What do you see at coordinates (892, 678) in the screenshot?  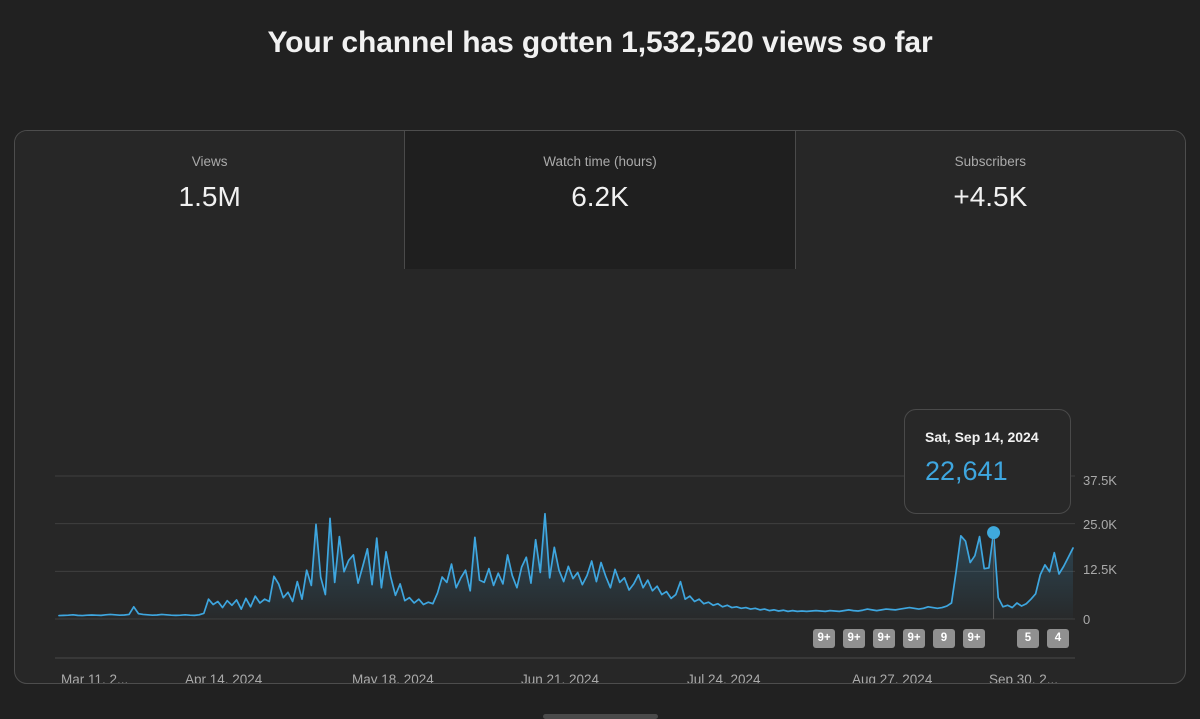 I see `x-axis-tick-aug-27: Aug 27, 2024` at bounding box center [892, 678].